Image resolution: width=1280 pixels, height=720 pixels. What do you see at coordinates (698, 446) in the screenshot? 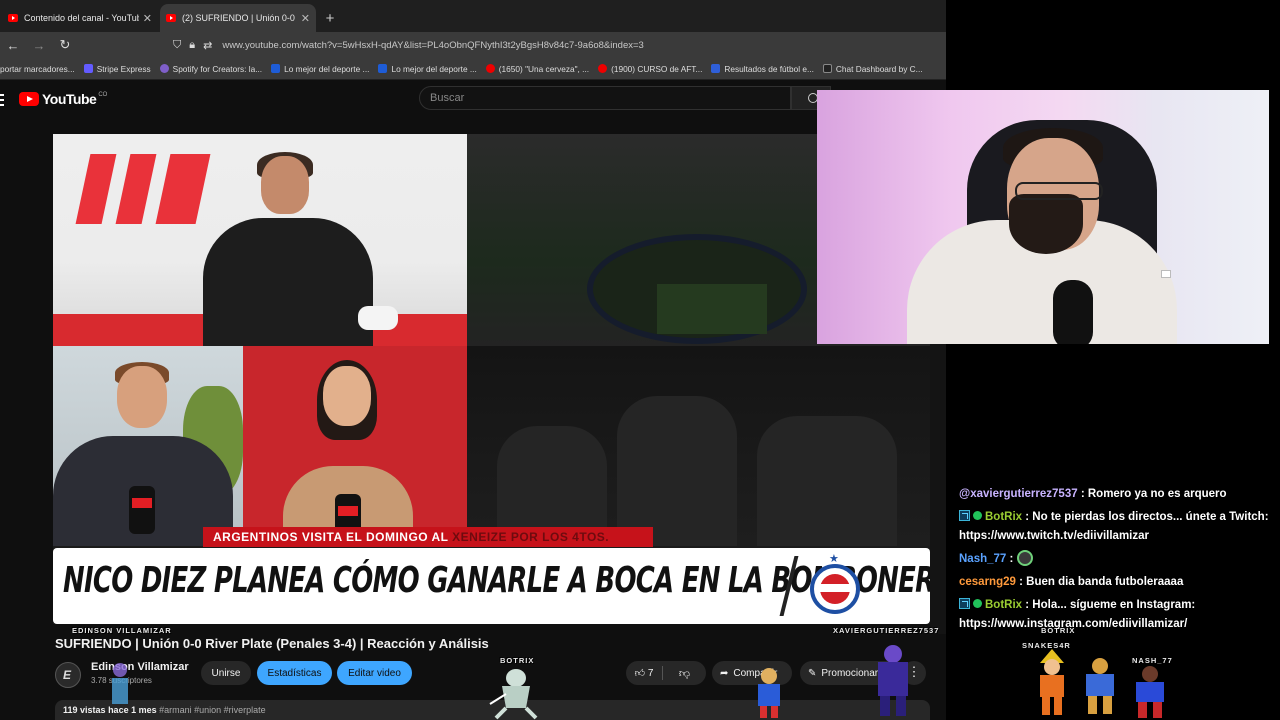
I see `video-crowd-panel` at bounding box center [698, 446].